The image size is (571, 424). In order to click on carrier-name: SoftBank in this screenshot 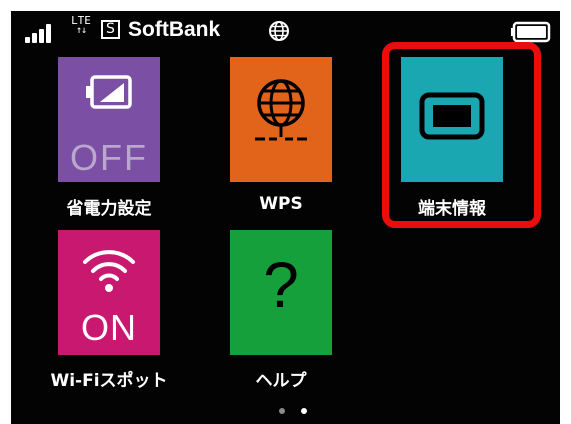, I will do `click(174, 29)`.